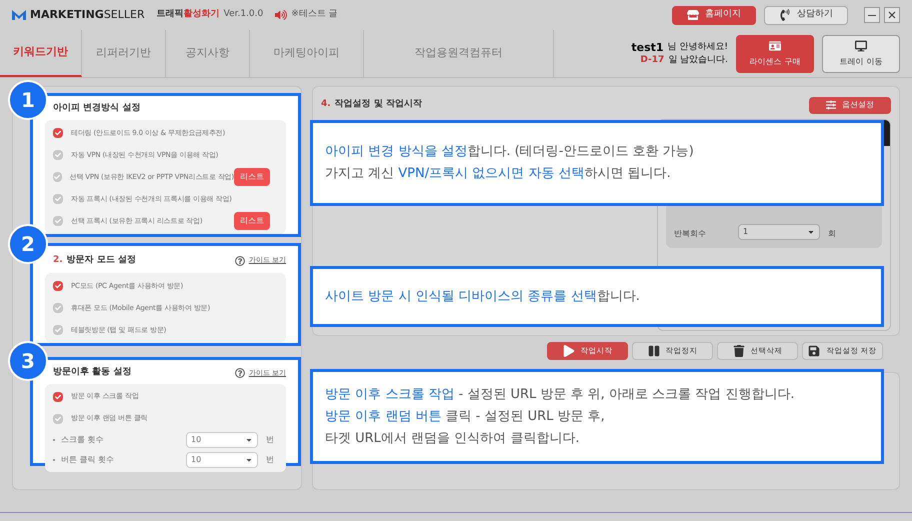 The width and height of the screenshot is (912, 521). Describe the element at coordinates (861, 46) in the screenshot. I see `monitor-icon` at that location.